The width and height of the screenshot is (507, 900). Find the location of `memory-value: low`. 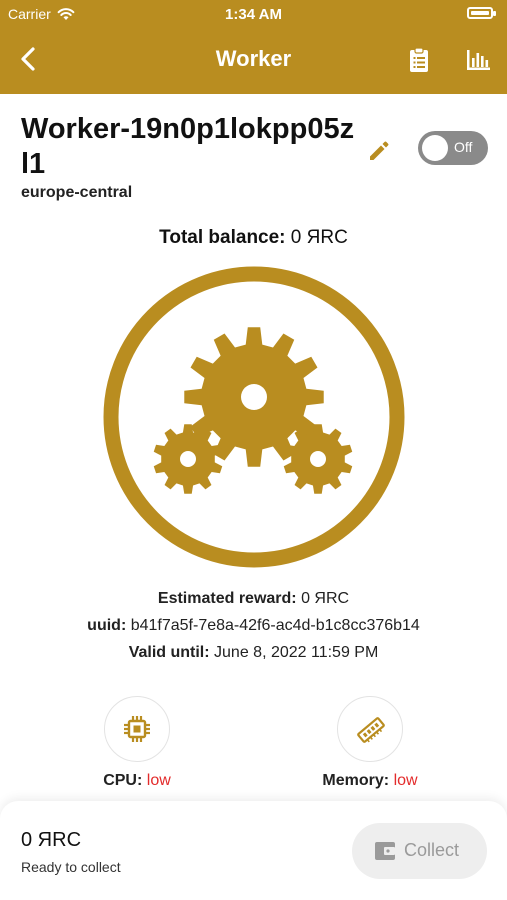

memory-value: low is located at coordinates (405, 780).